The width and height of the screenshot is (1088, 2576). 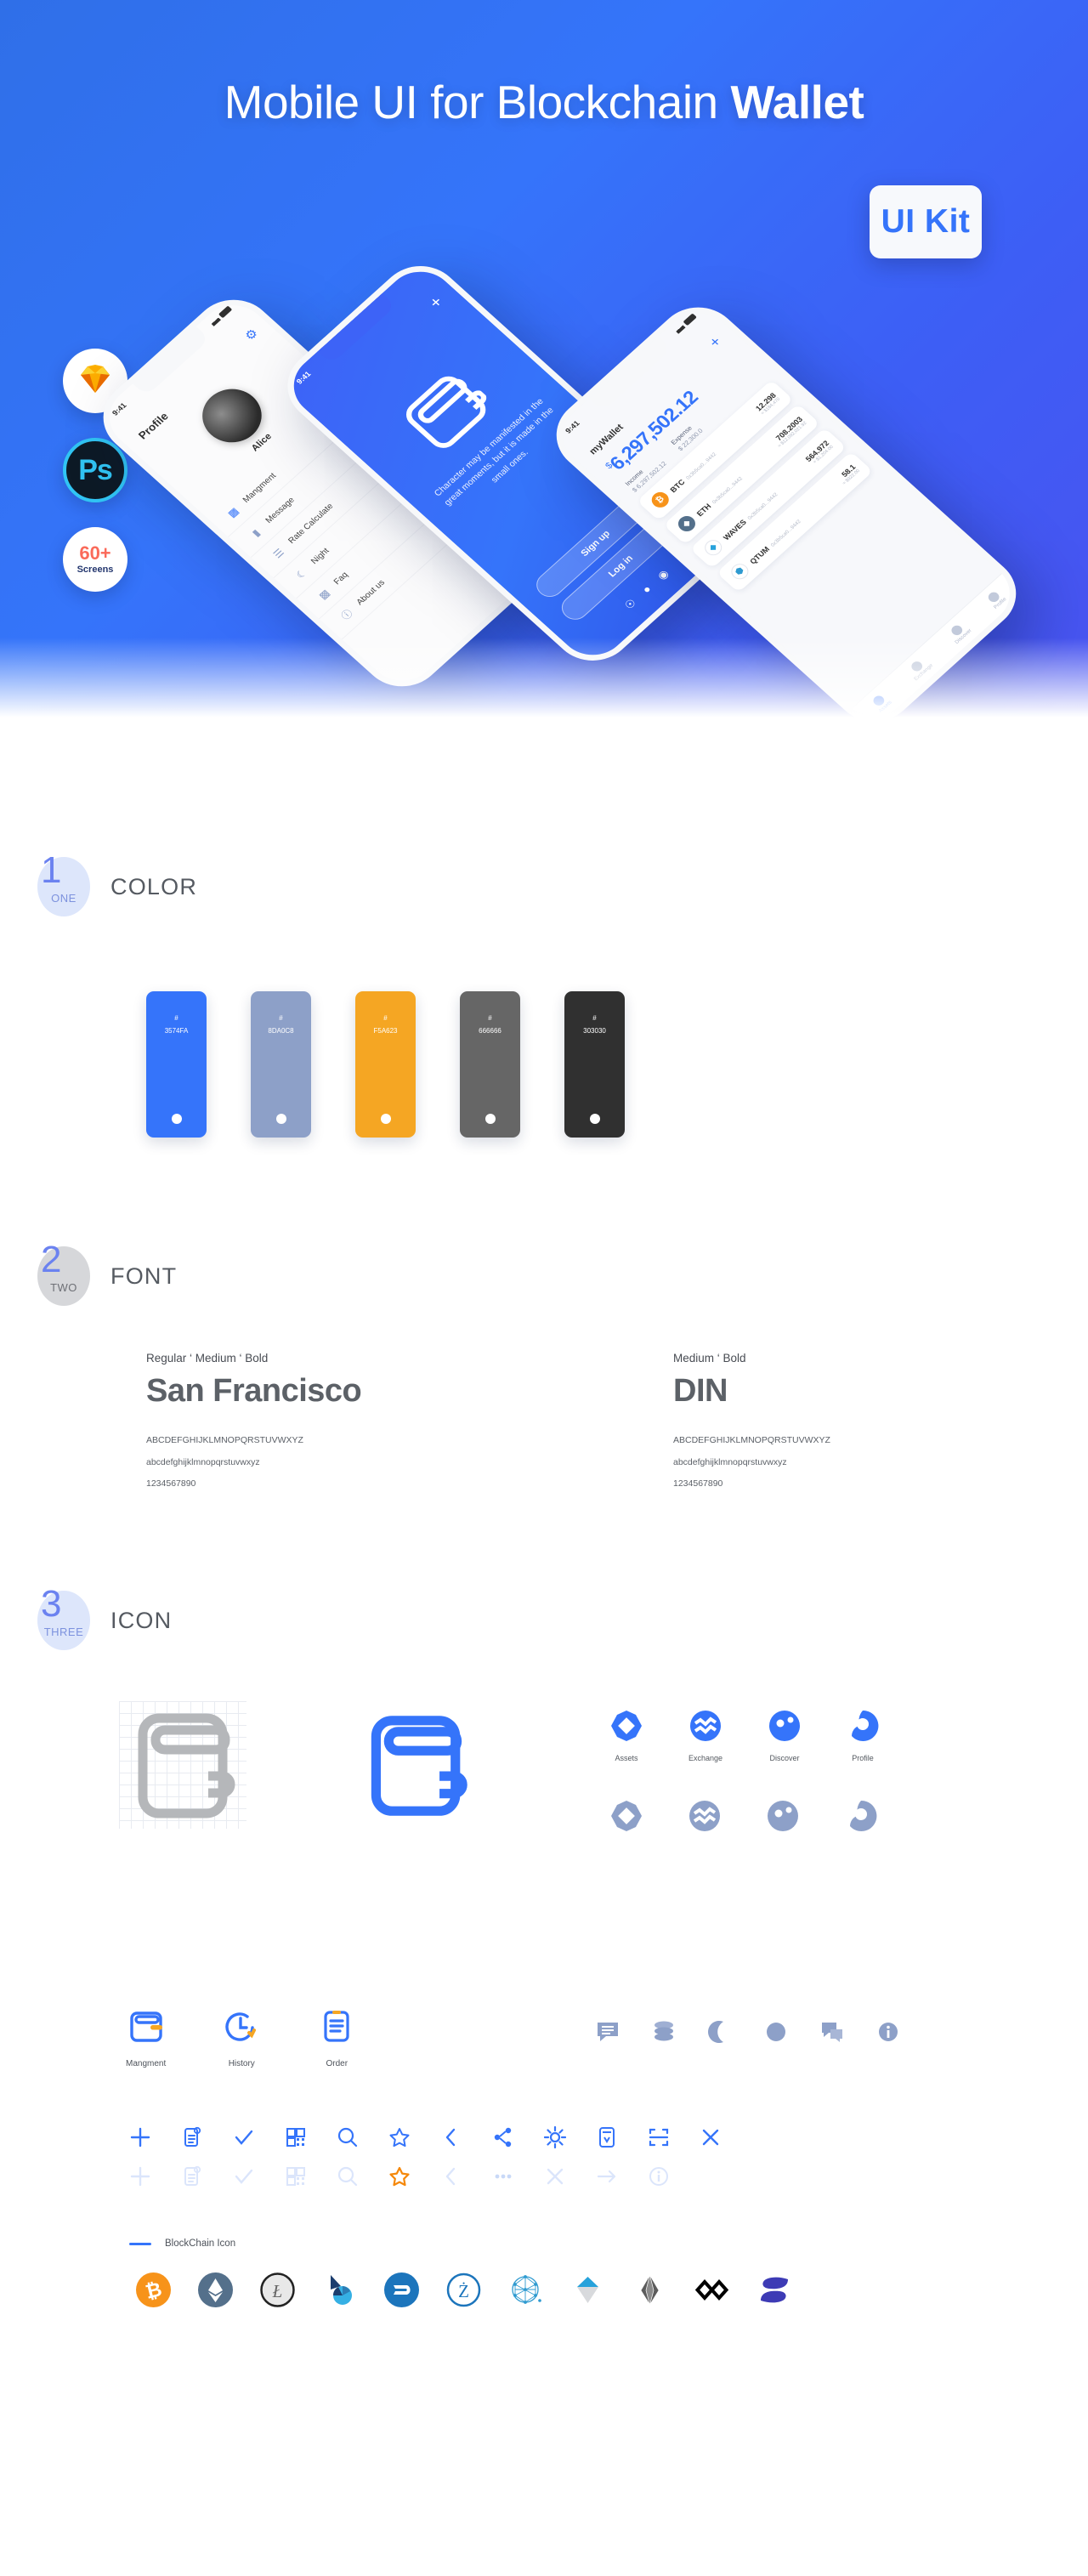 What do you see at coordinates (607, 2176) in the screenshot?
I see `arrow-right-icon` at bounding box center [607, 2176].